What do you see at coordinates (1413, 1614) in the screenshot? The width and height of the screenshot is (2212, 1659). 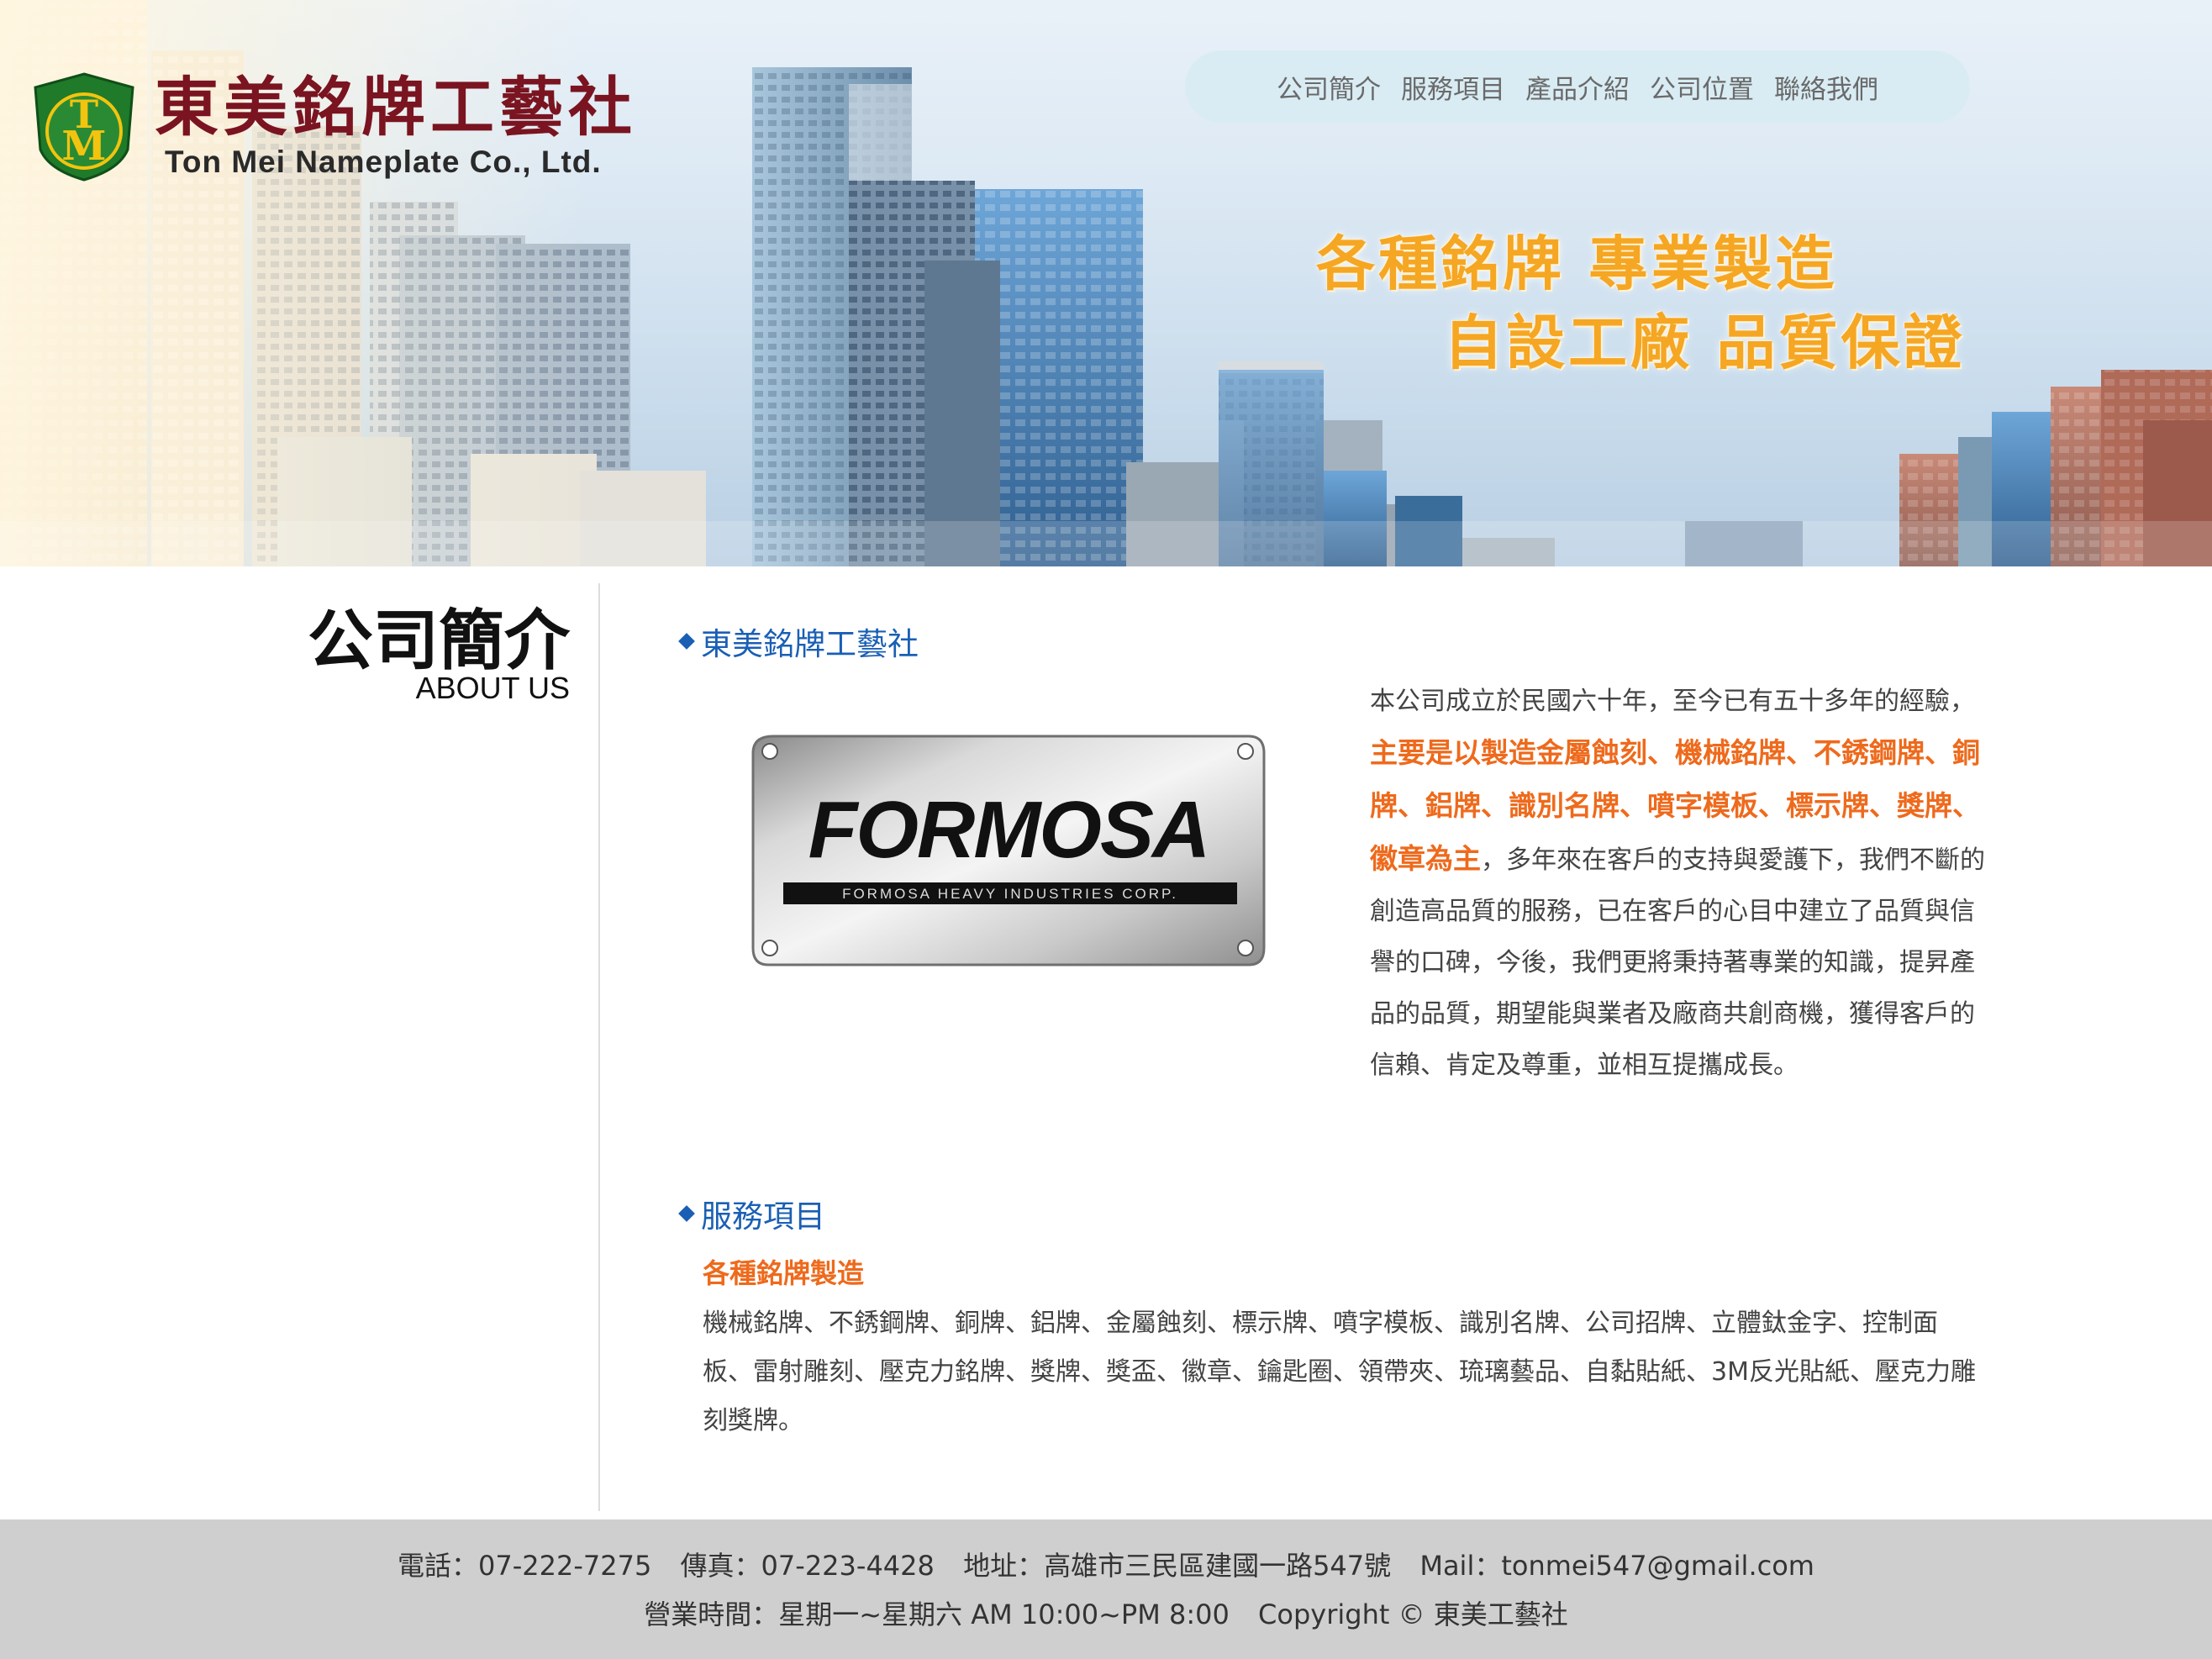 I see `footer-copyright: Copyright © 東美工藝社` at bounding box center [1413, 1614].